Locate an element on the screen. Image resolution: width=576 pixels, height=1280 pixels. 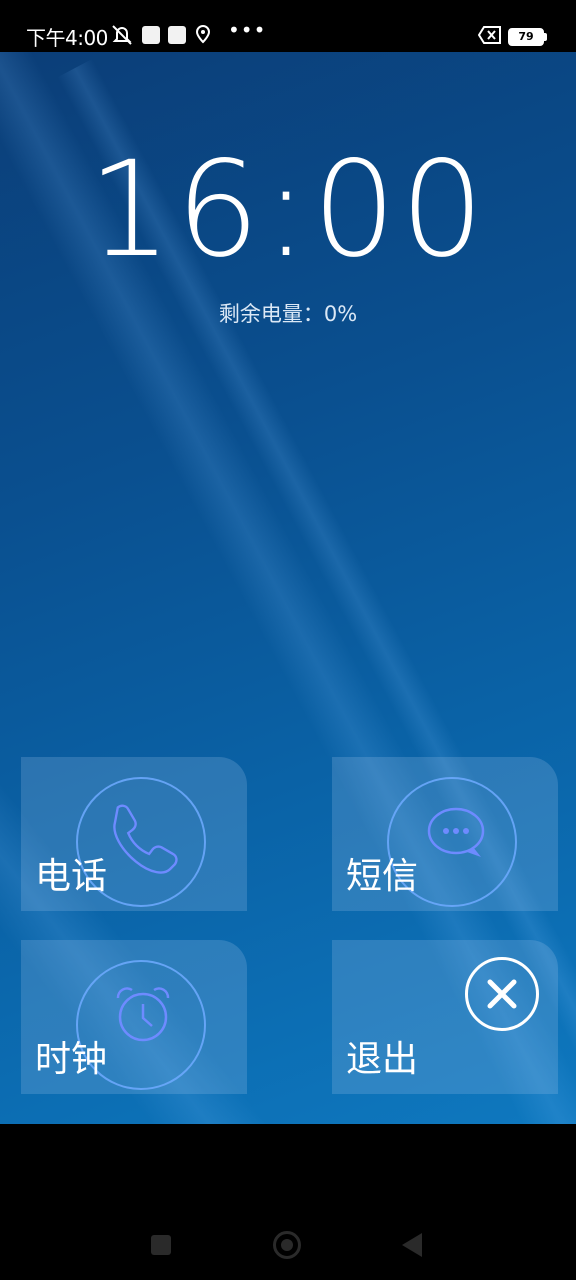
recent-apps-button is located at coordinates (161, 1245).